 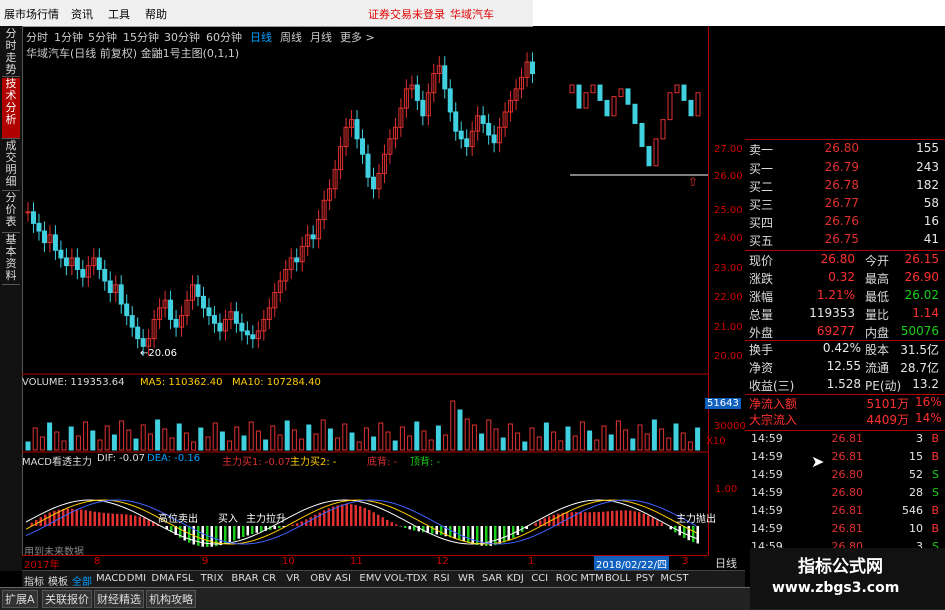 I want to click on indicator-tab: EMV, so click(x=370, y=578).